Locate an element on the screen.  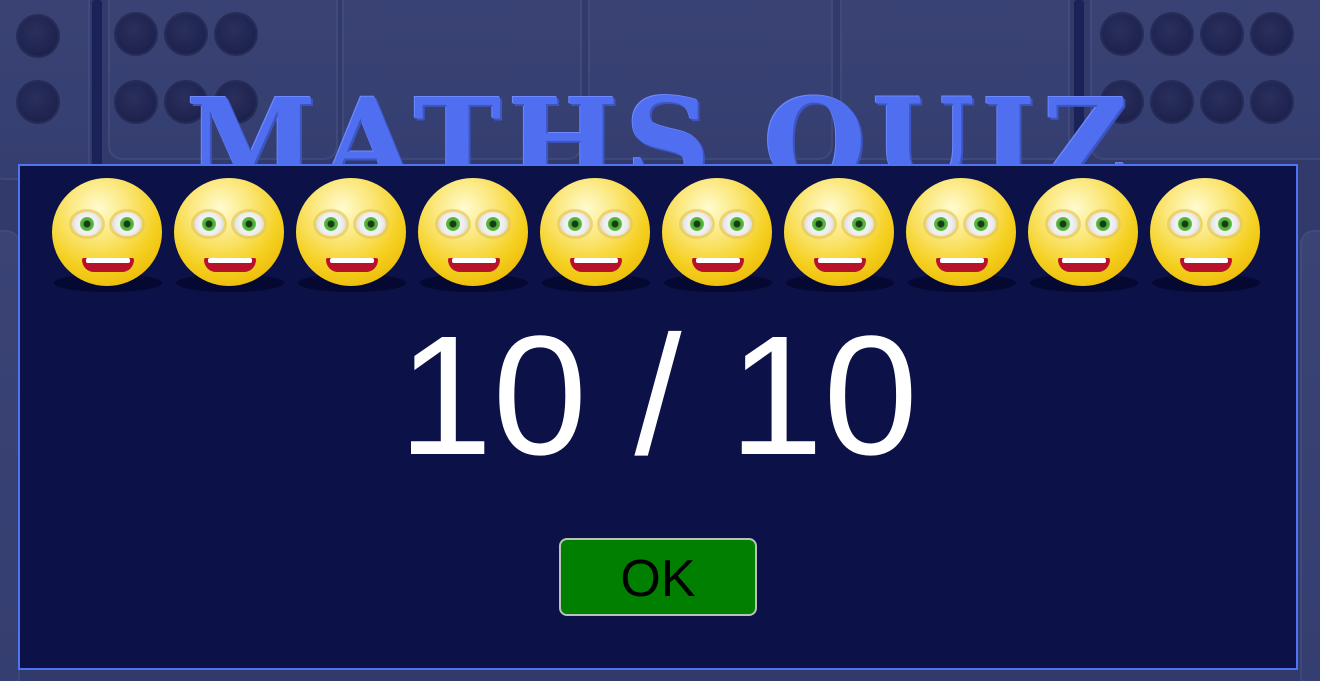
score-display: 10 / 10 is located at coordinates (658, 396).